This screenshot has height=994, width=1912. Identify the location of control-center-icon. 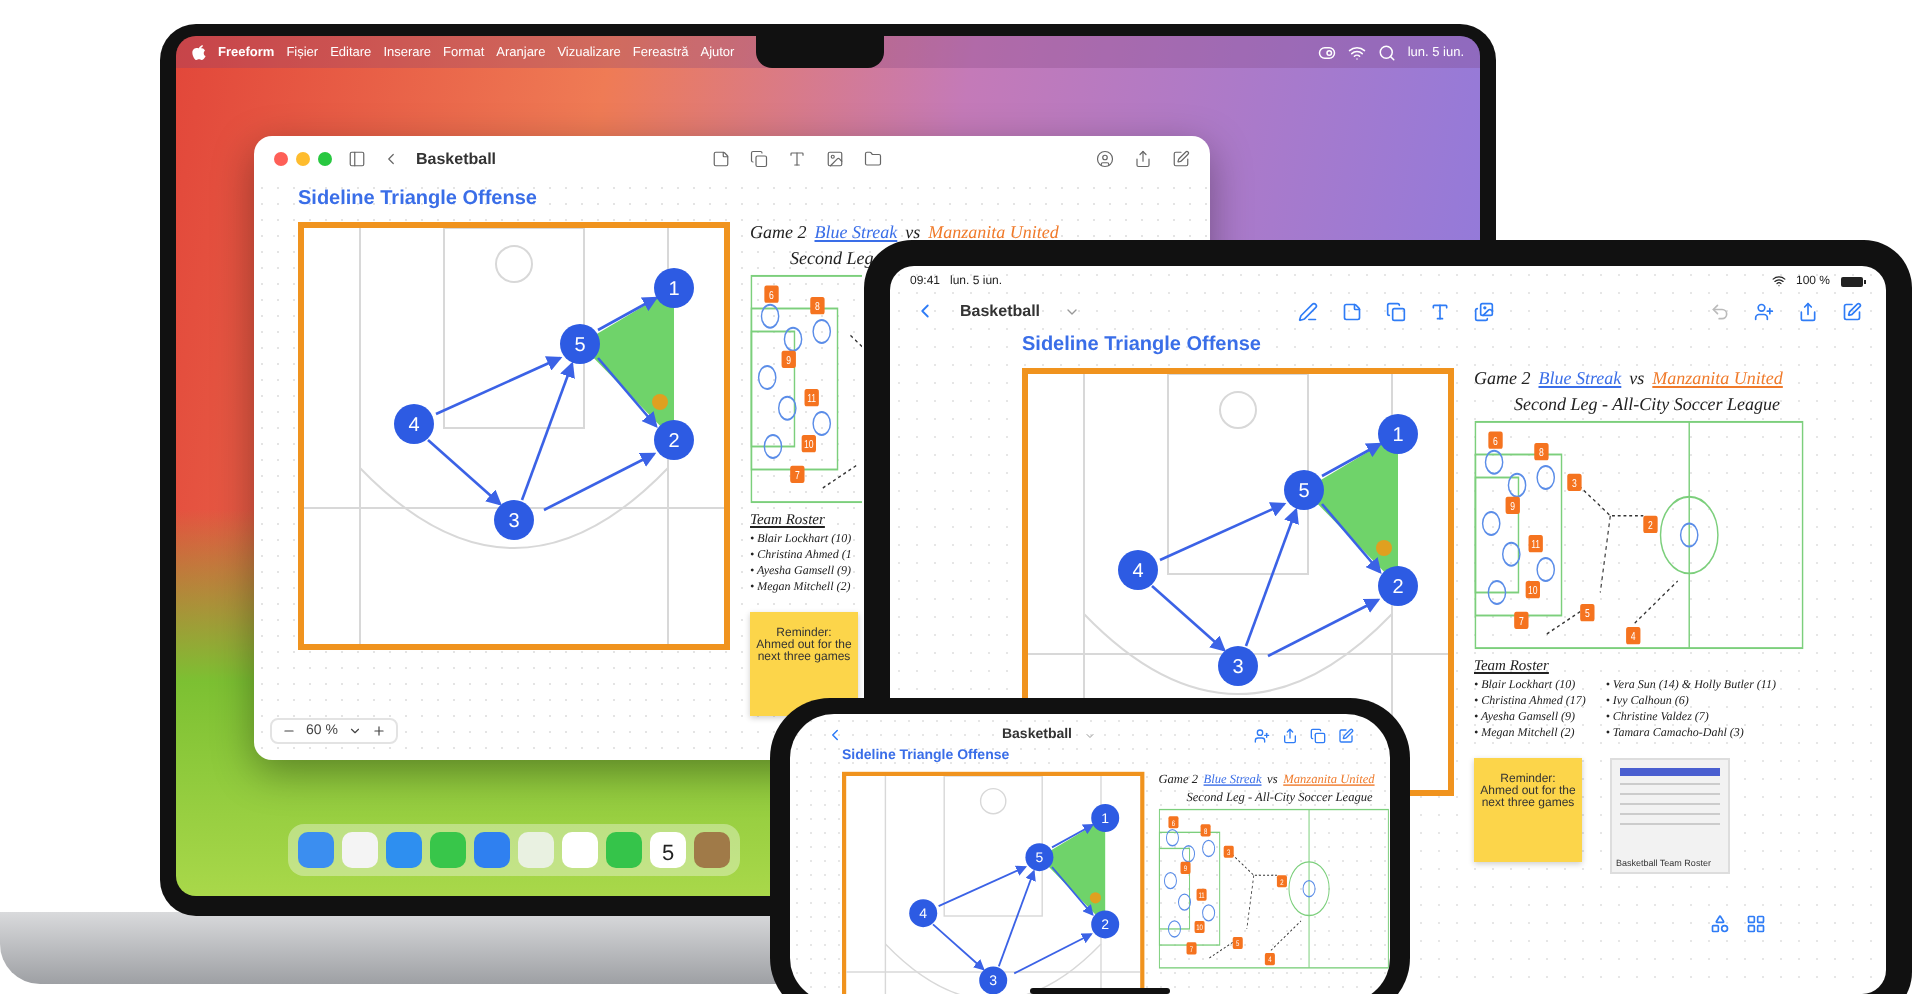
(1326, 52).